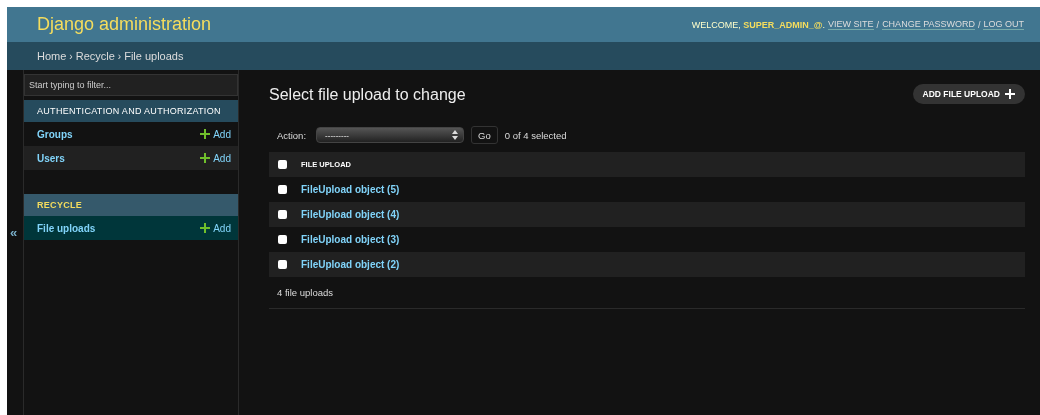 The height and width of the screenshot is (415, 1040). I want to click on page-title: Select file upload to change, so click(367, 94).